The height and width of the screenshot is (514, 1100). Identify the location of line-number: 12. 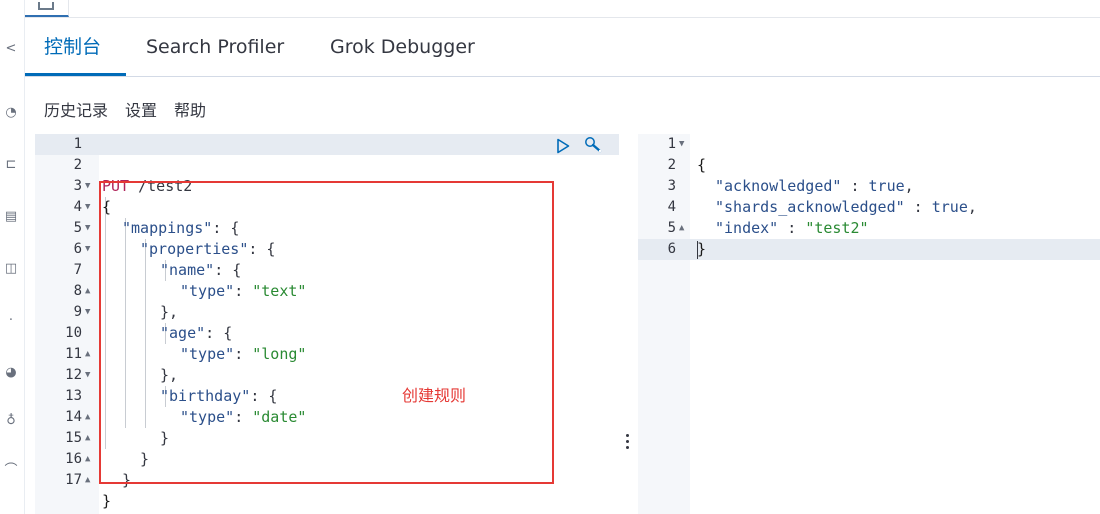
(73, 375).